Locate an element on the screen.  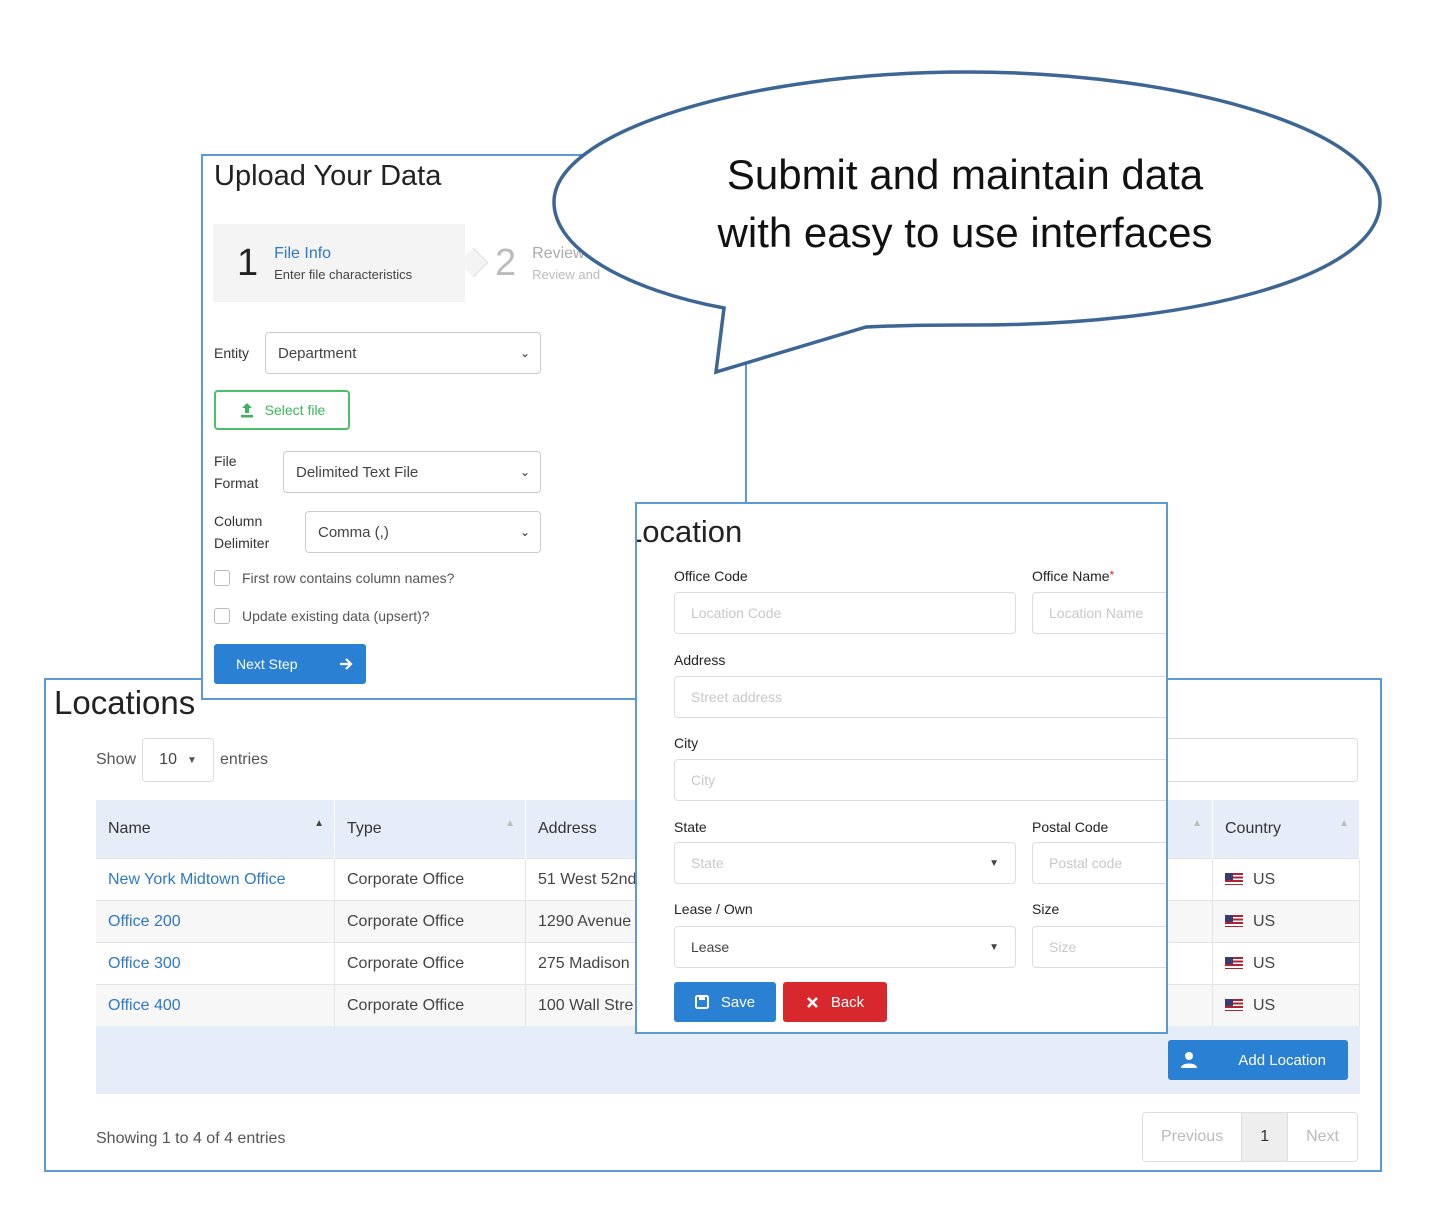
upload-title: Upload Your Data is located at coordinates (328, 176).